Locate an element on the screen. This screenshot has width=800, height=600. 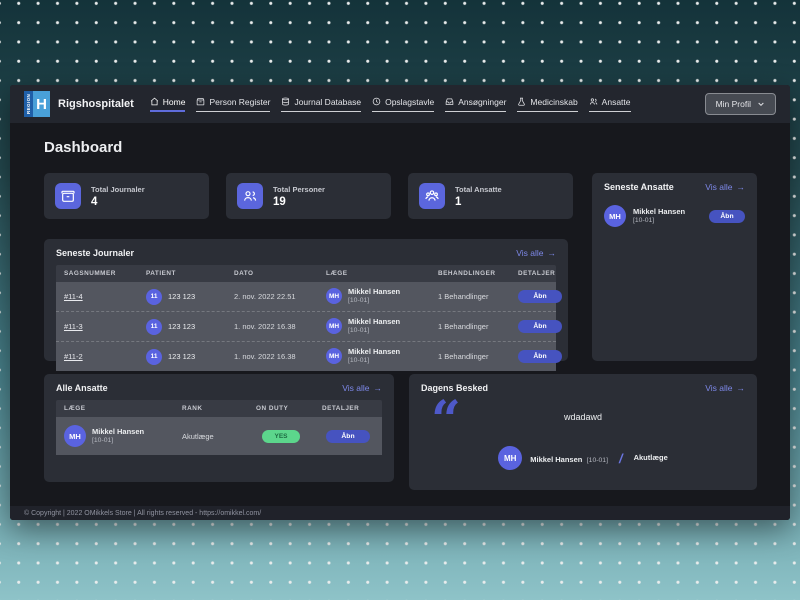
brand-name: Rigshospitalet is located at coordinates (96, 104).